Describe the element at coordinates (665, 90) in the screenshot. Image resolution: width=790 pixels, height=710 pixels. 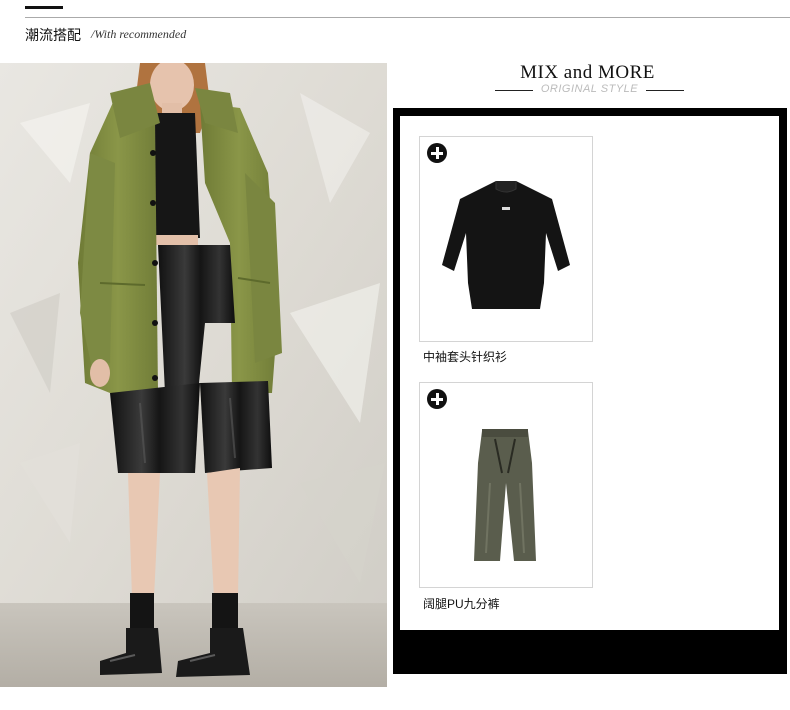
I see `mix-divider-right` at that location.